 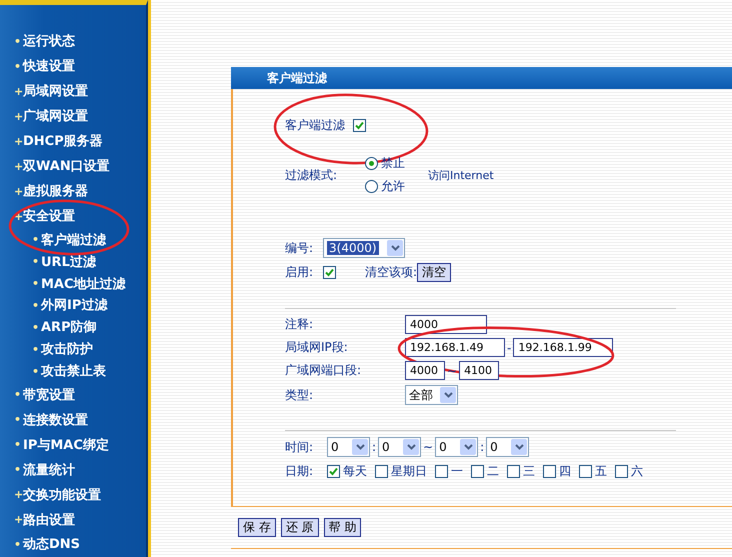 What do you see at coordinates (391, 272) in the screenshot?
I see `field-label: 清空该项:` at bounding box center [391, 272].